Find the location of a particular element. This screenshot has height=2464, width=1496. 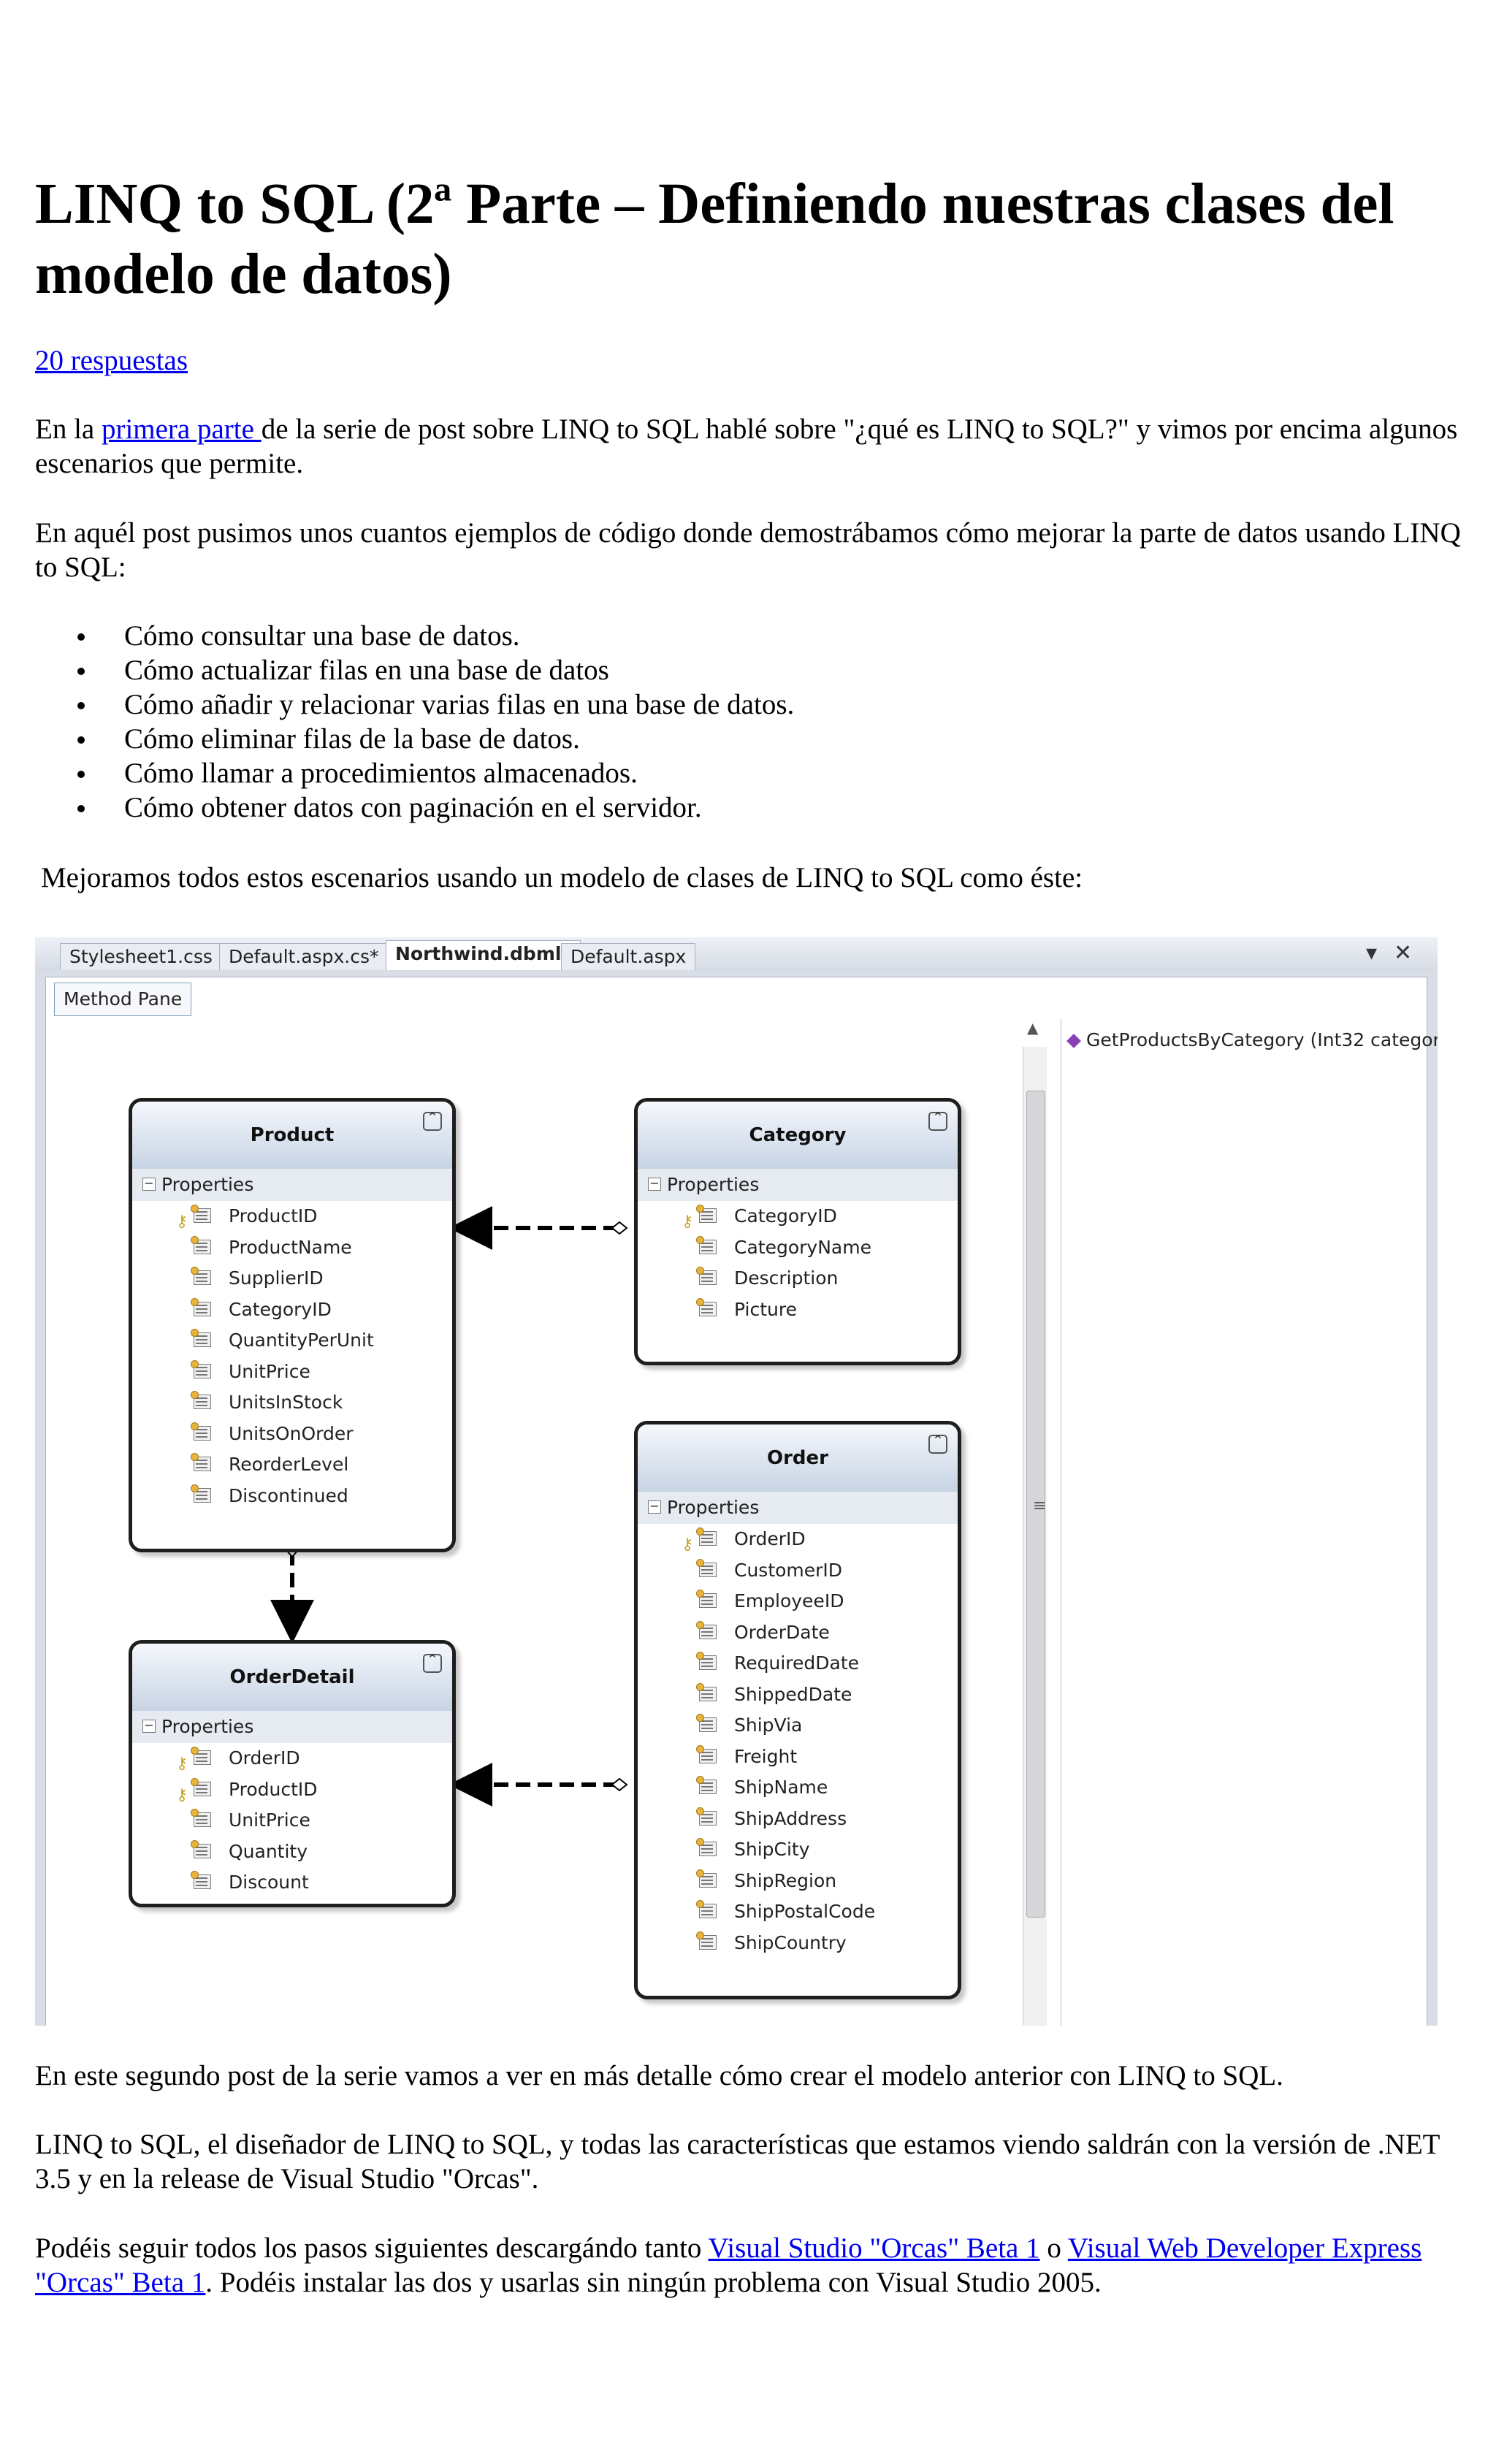

property: ReorderLevel is located at coordinates (292, 1465).